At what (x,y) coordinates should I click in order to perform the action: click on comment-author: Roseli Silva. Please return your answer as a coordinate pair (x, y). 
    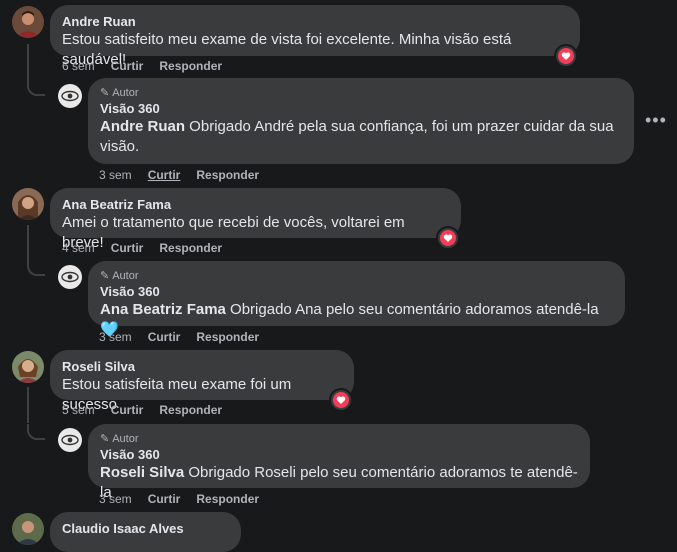
    Looking at the image, I should click on (202, 366).